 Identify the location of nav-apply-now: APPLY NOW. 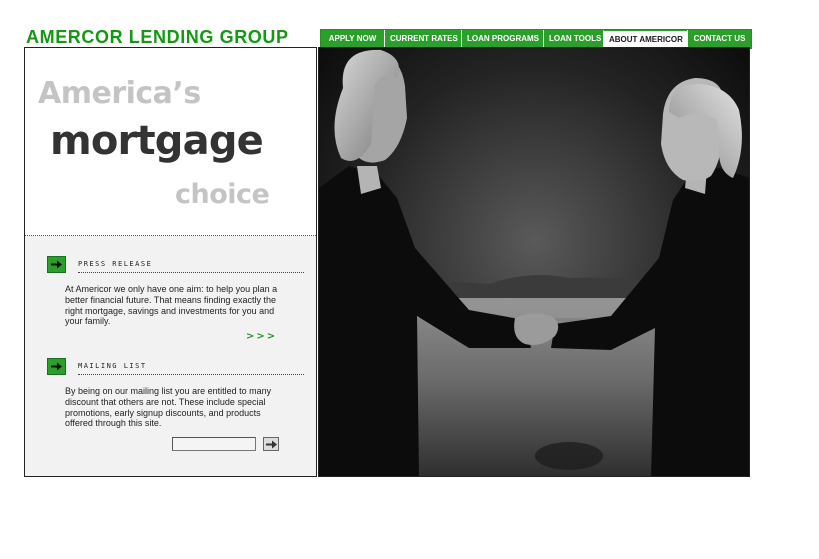
(352, 39).